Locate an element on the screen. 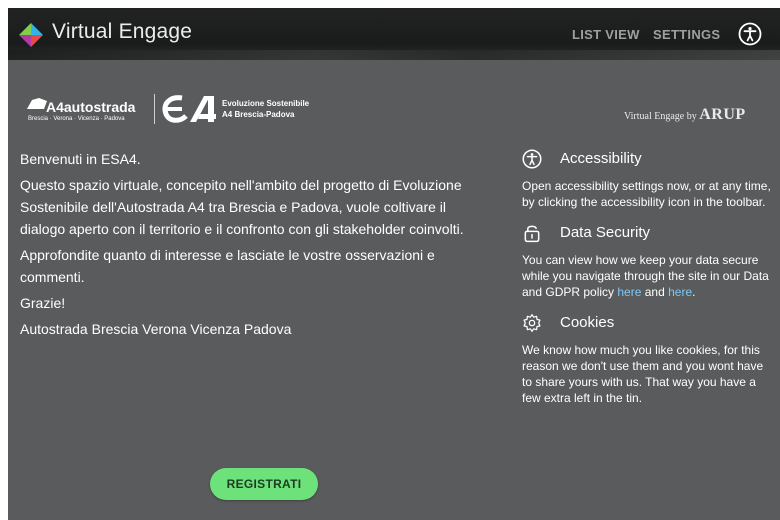 Image resolution: width=780 pixels, height=520 pixels. welcome-heading: Benvenuti in ESA4. is located at coordinates (80, 159).